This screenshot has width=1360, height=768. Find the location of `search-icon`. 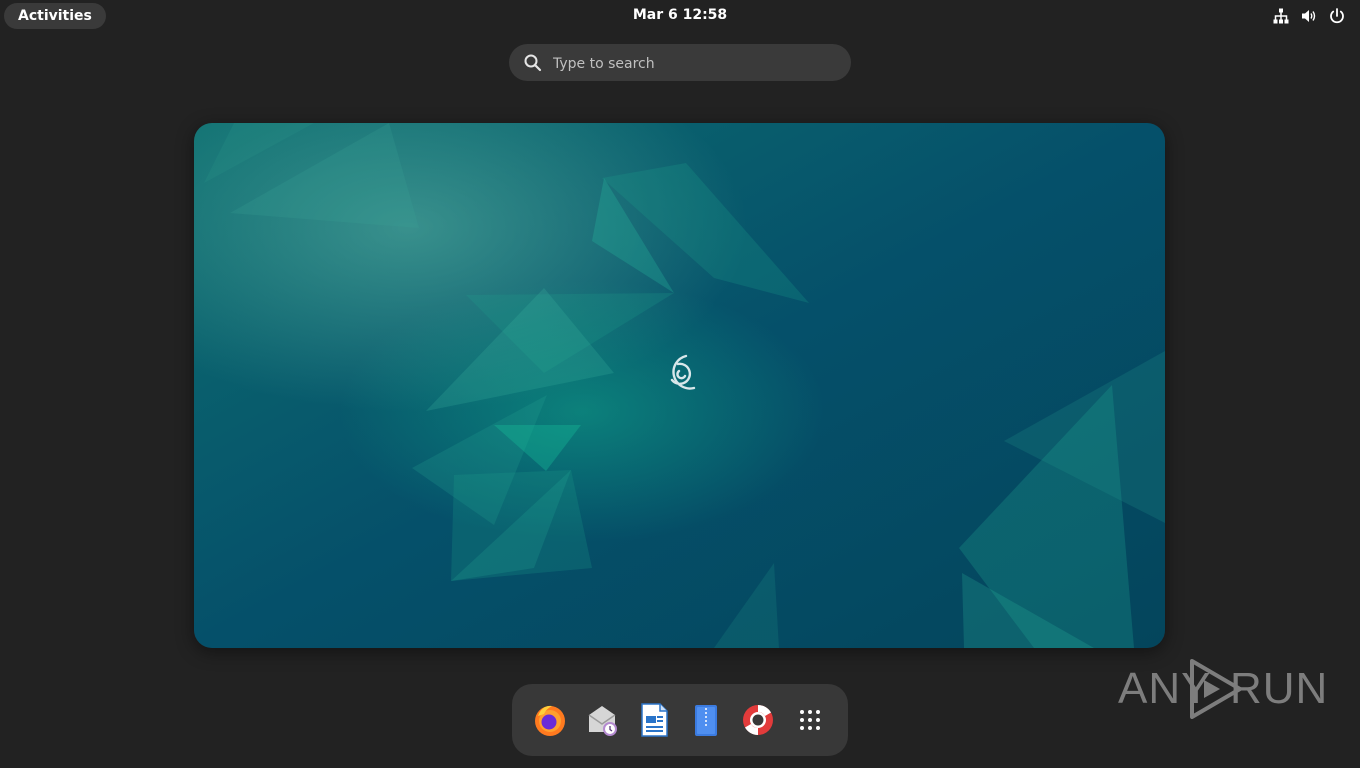

search-icon is located at coordinates (533, 63).